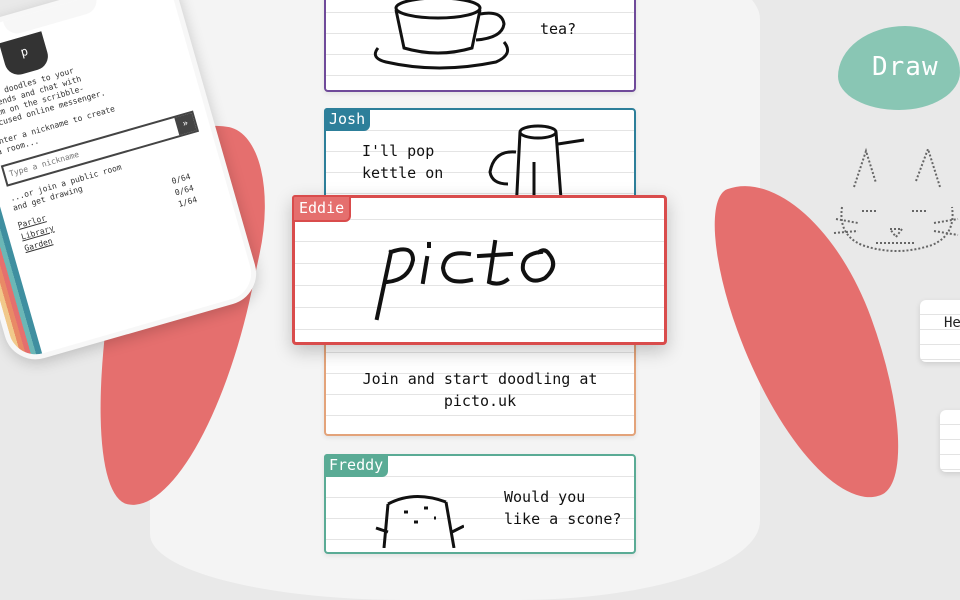 The image size is (960, 600). Describe the element at coordinates (356, 465) in the screenshot. I see `username-tag: Freddy` at that location.